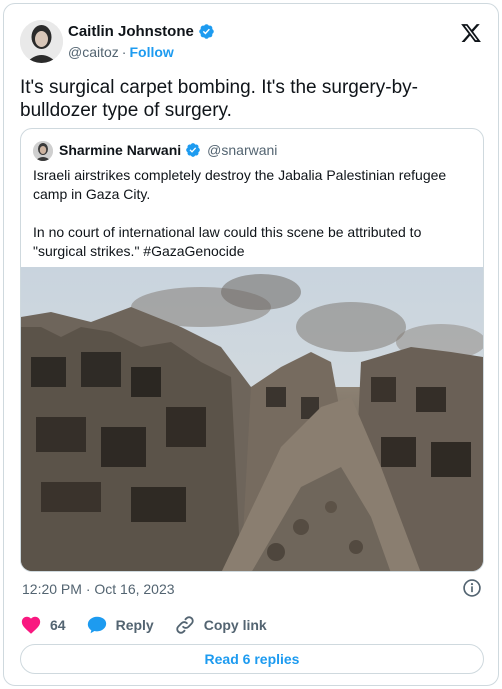  I want to click on info-icon, so click(472, 588).